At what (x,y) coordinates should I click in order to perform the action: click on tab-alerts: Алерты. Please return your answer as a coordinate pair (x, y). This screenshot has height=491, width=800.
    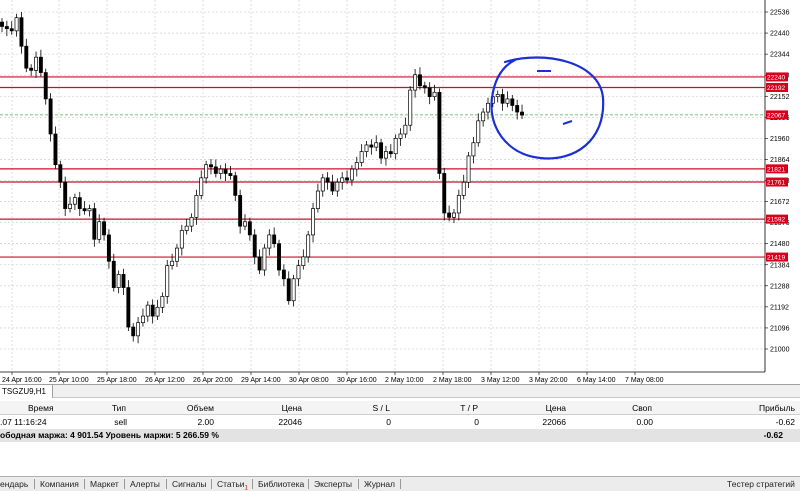
    Looking at the image, I should click on (145, 484).